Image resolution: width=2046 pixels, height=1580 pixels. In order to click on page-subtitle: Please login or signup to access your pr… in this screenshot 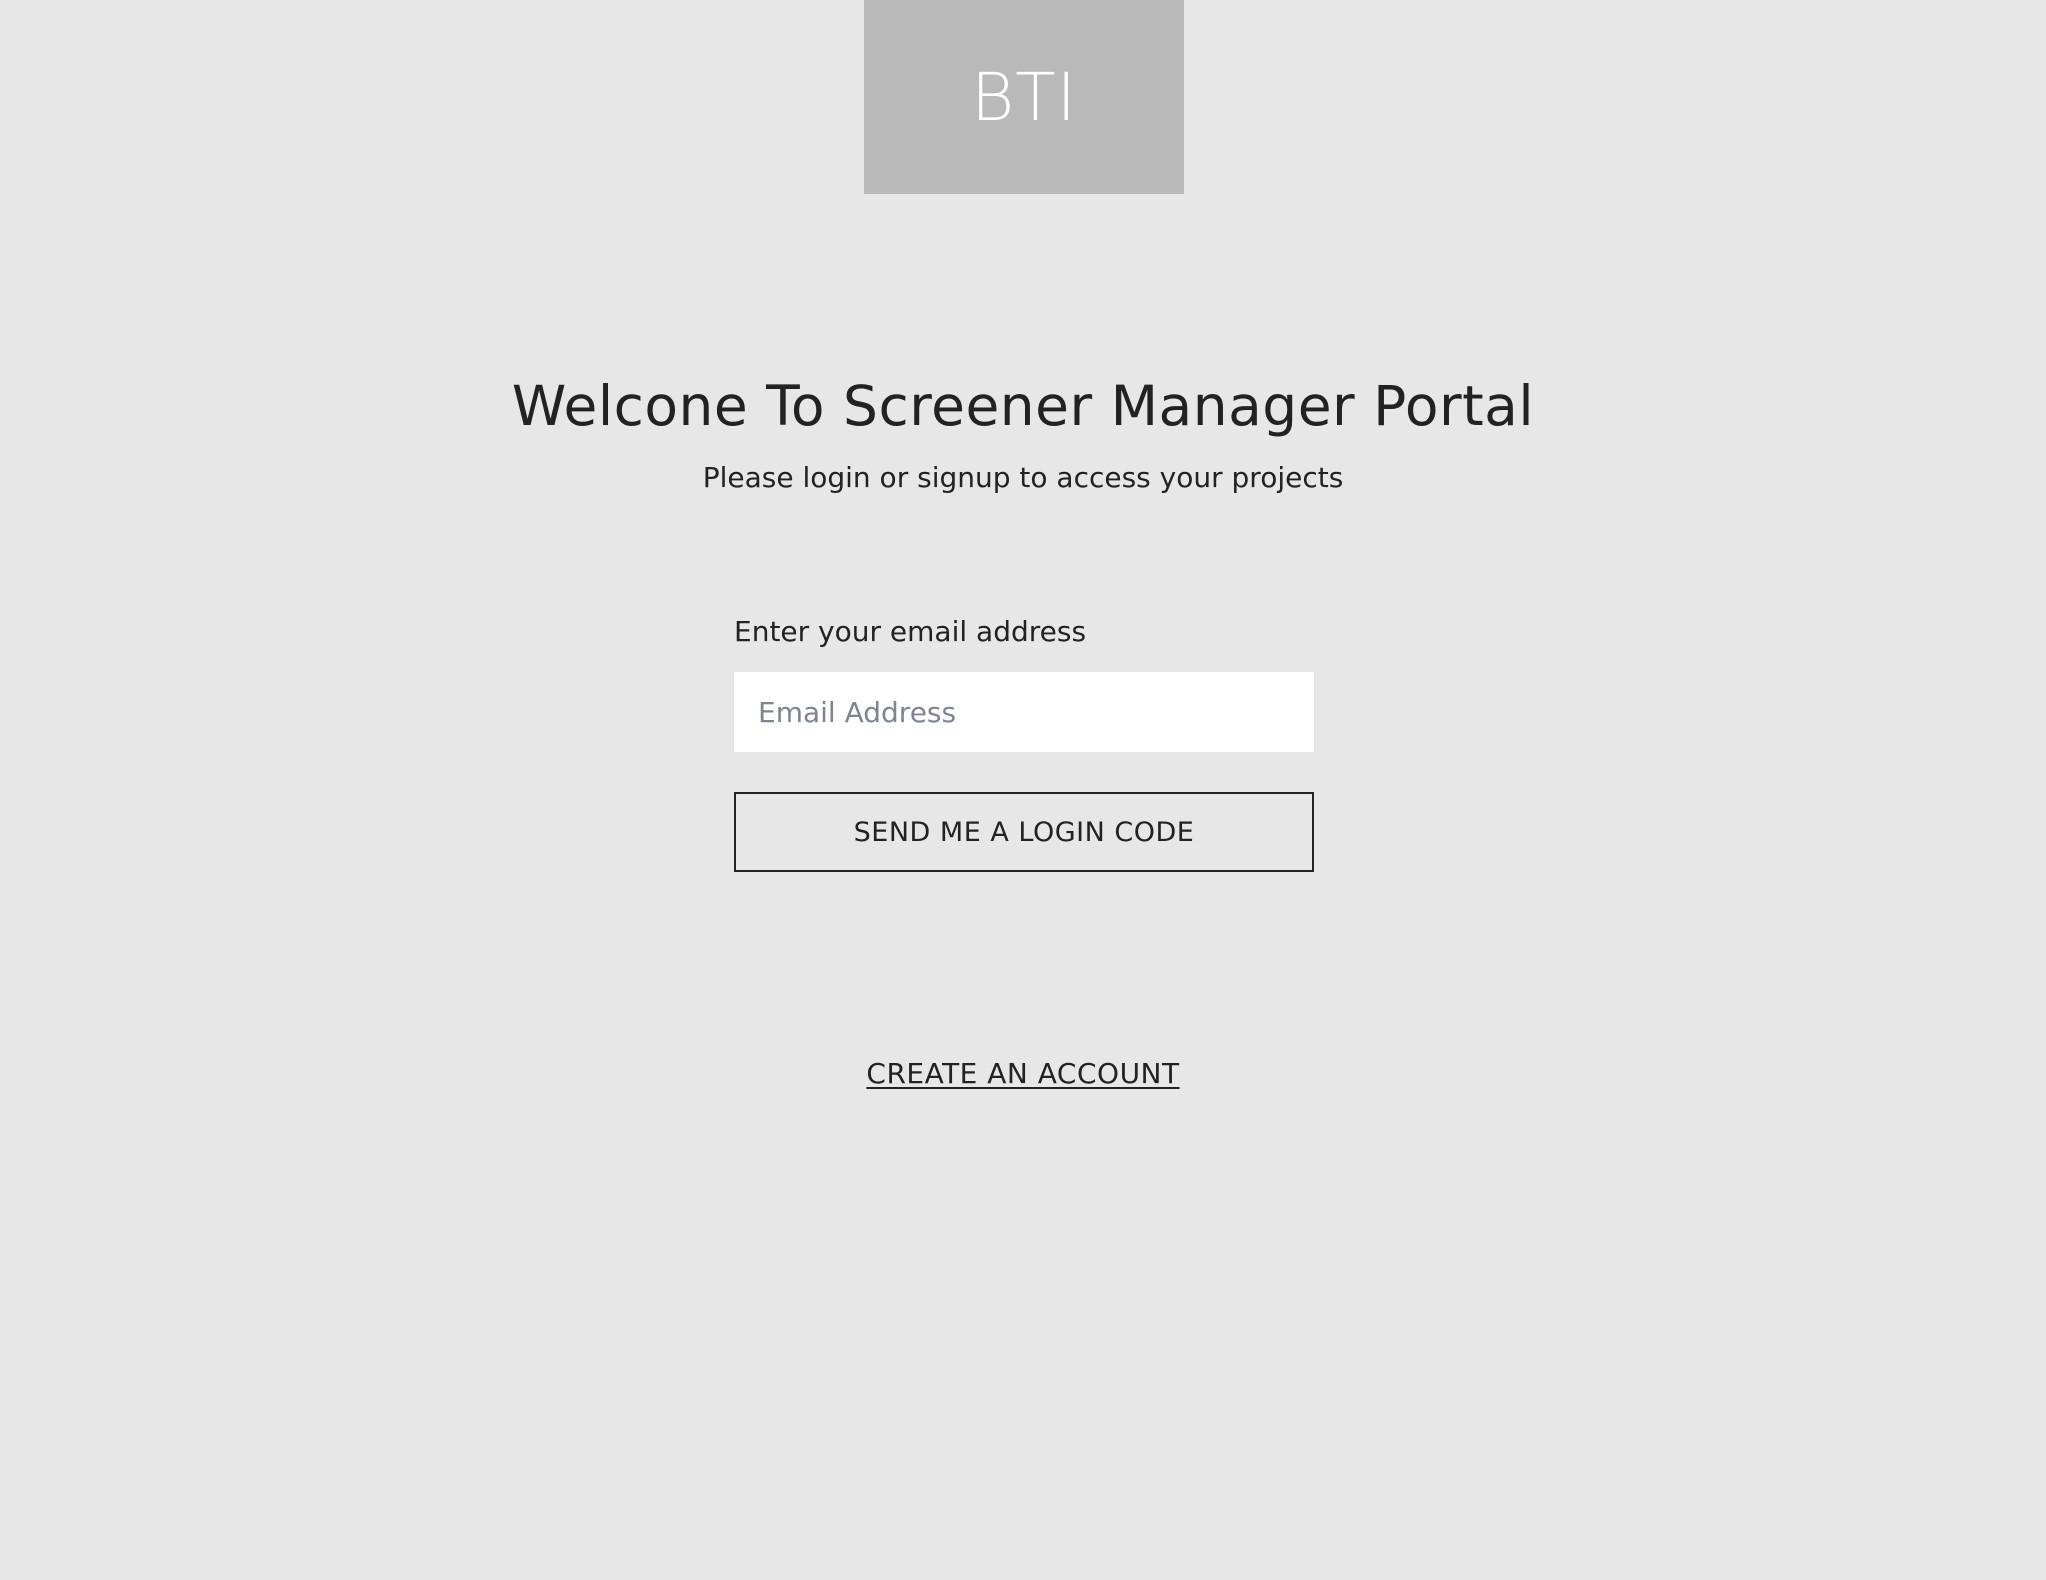, I will do `click(1023, 477)`.